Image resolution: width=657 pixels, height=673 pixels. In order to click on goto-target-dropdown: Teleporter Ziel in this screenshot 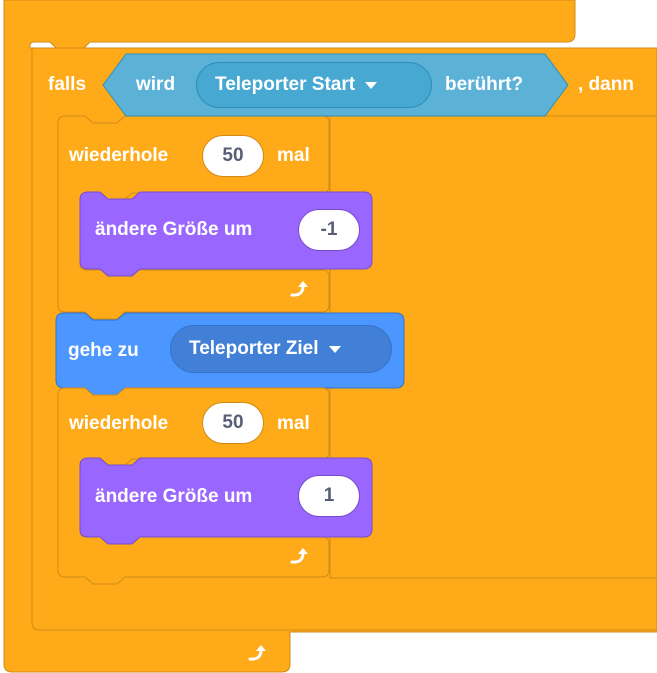, I will do `click(281, 349)`.